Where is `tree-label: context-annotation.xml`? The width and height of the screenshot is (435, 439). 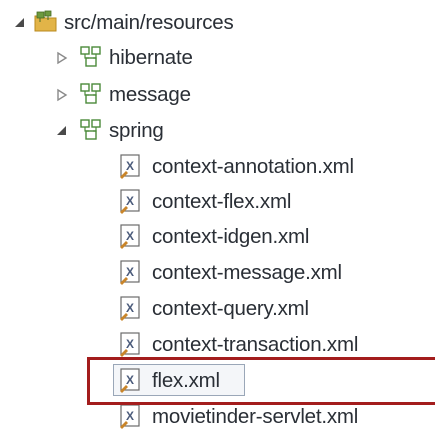
tree-label: context-annotation.xml is located at coordinates (253, 166).